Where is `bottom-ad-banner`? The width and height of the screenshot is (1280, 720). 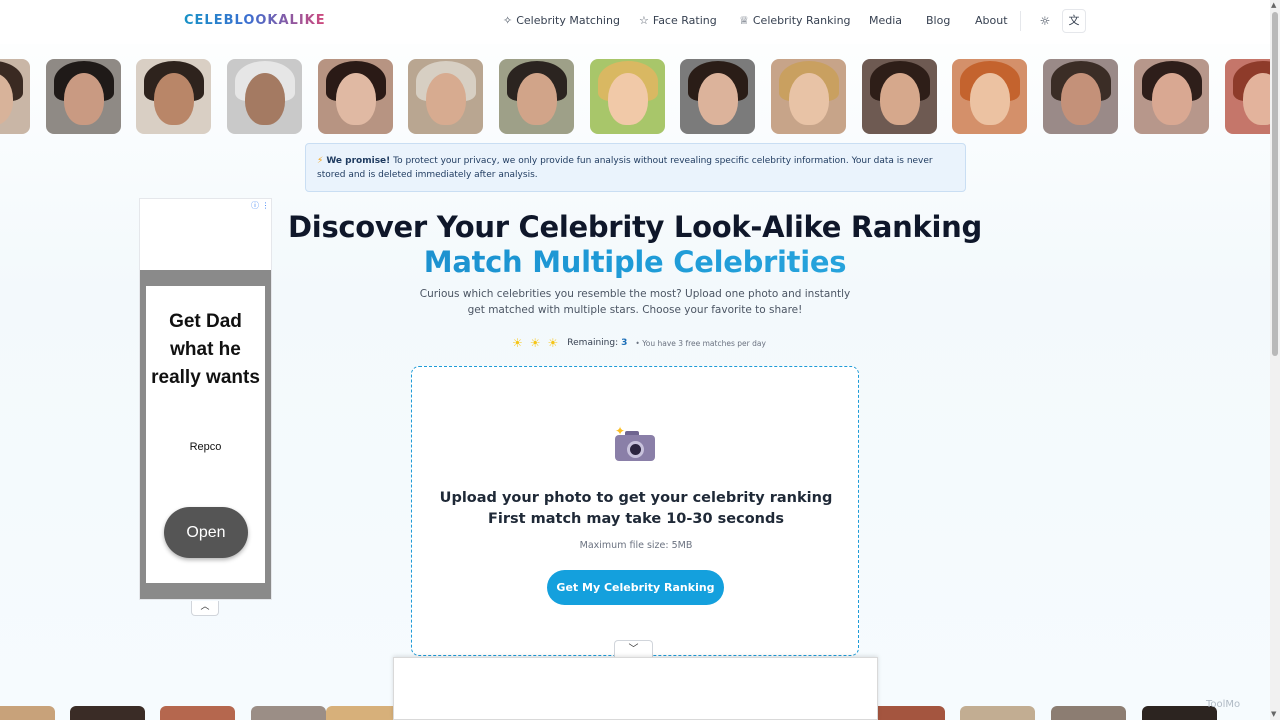 bottom-ad-banner is located at coordinates (635, 688).